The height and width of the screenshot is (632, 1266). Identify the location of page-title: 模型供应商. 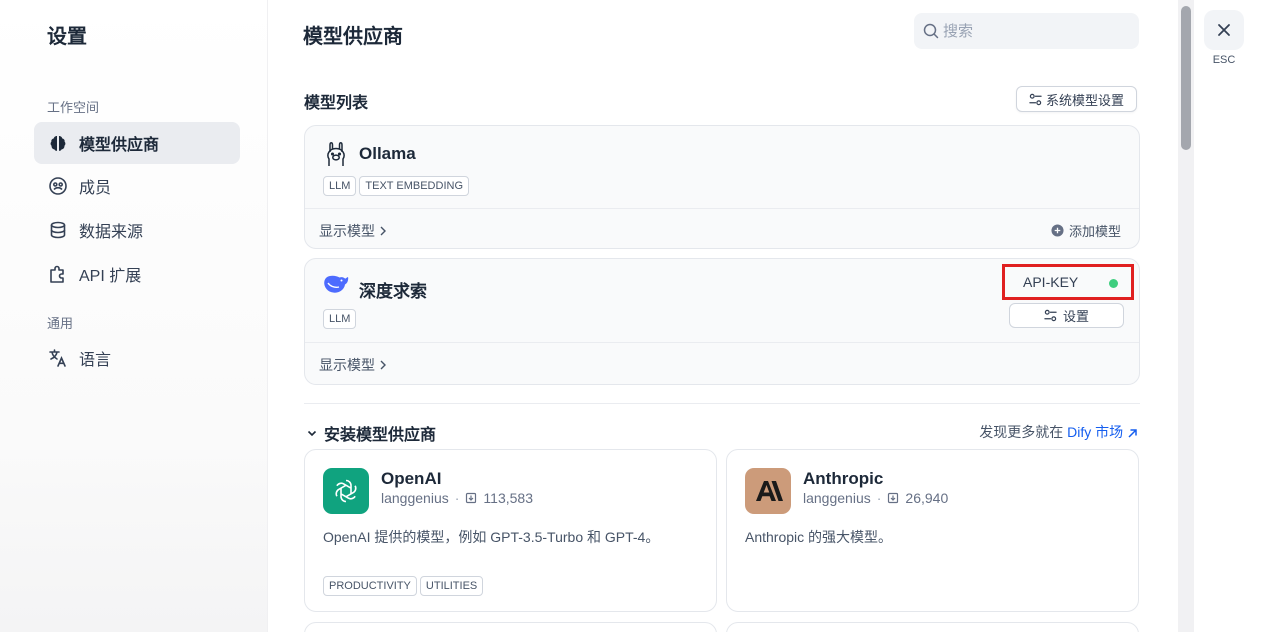
(353, 37).